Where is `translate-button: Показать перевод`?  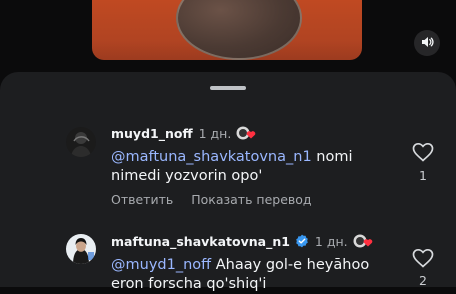
translate-button: Показать перевод is located at coordinates (251, 199).